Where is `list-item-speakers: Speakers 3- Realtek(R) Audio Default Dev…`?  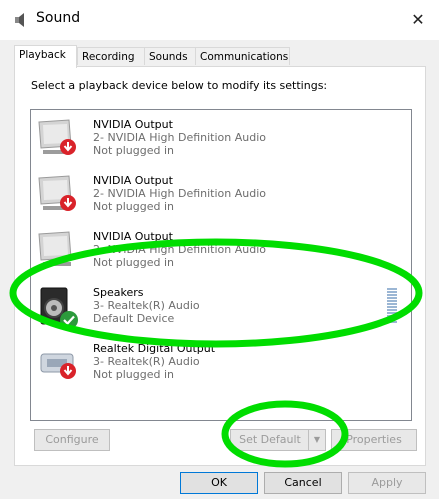 list-item-speakers: Speakers 3- Realtek(R) Audio Default Dev… is located at coordinates (221, 308).